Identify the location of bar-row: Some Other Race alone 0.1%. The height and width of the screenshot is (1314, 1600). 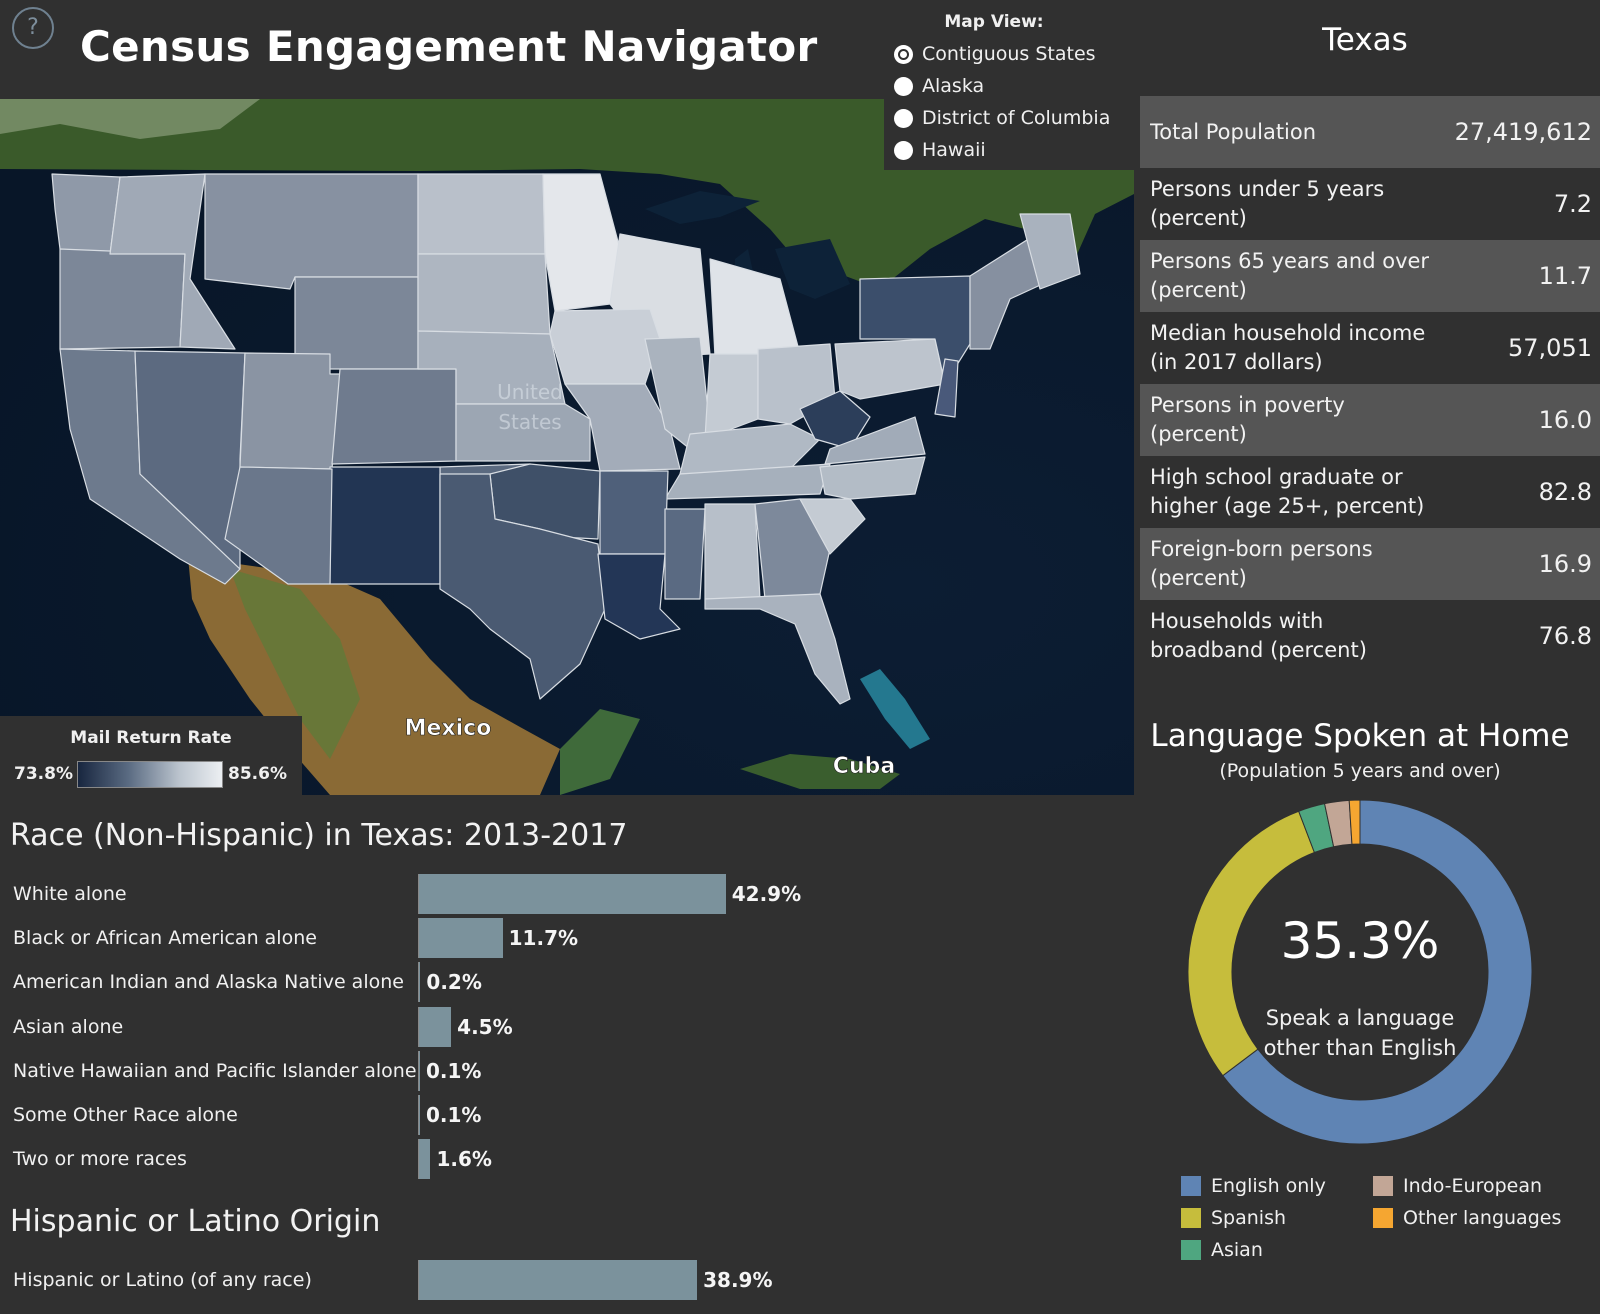
(440, 1115).